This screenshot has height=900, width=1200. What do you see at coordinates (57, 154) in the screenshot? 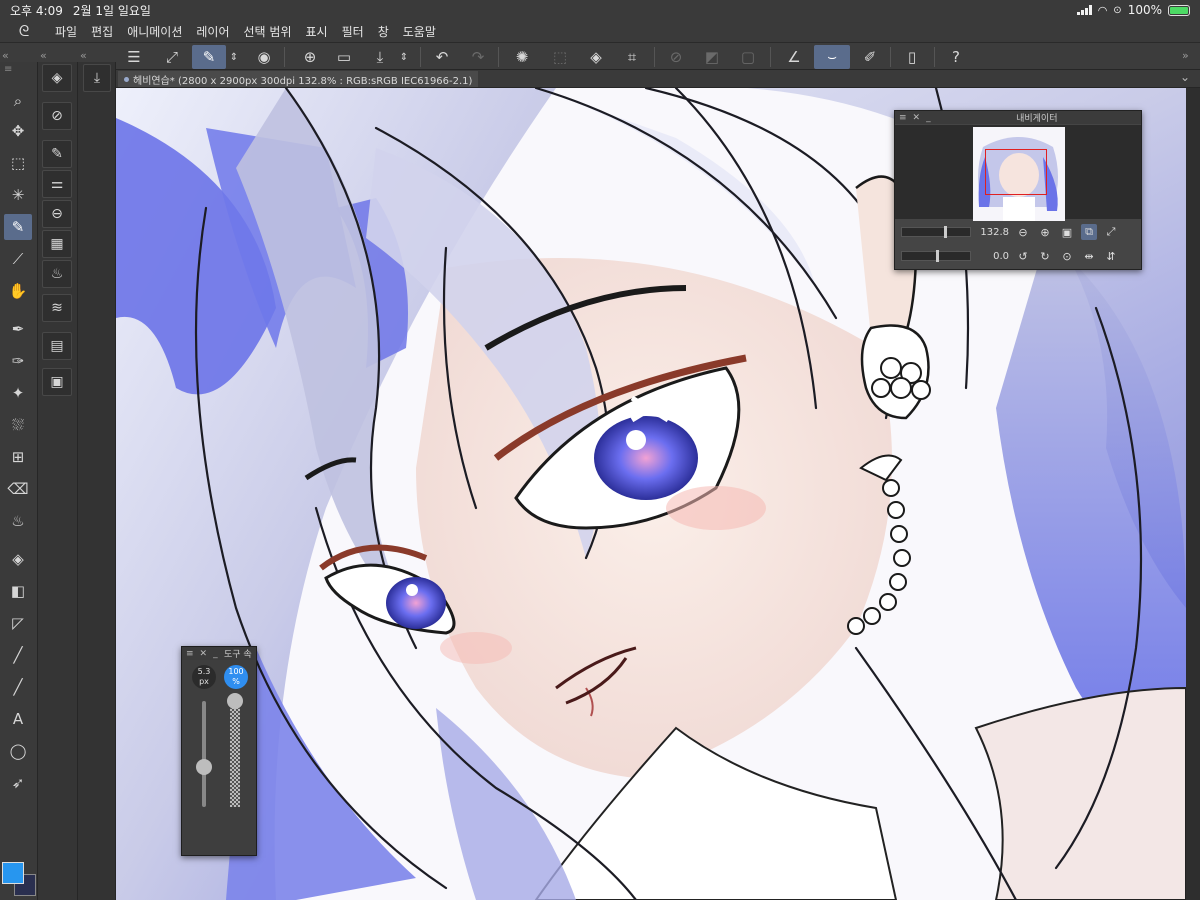
I see `subtool-panel-icon: ✎` at bounding box center [57, 154].